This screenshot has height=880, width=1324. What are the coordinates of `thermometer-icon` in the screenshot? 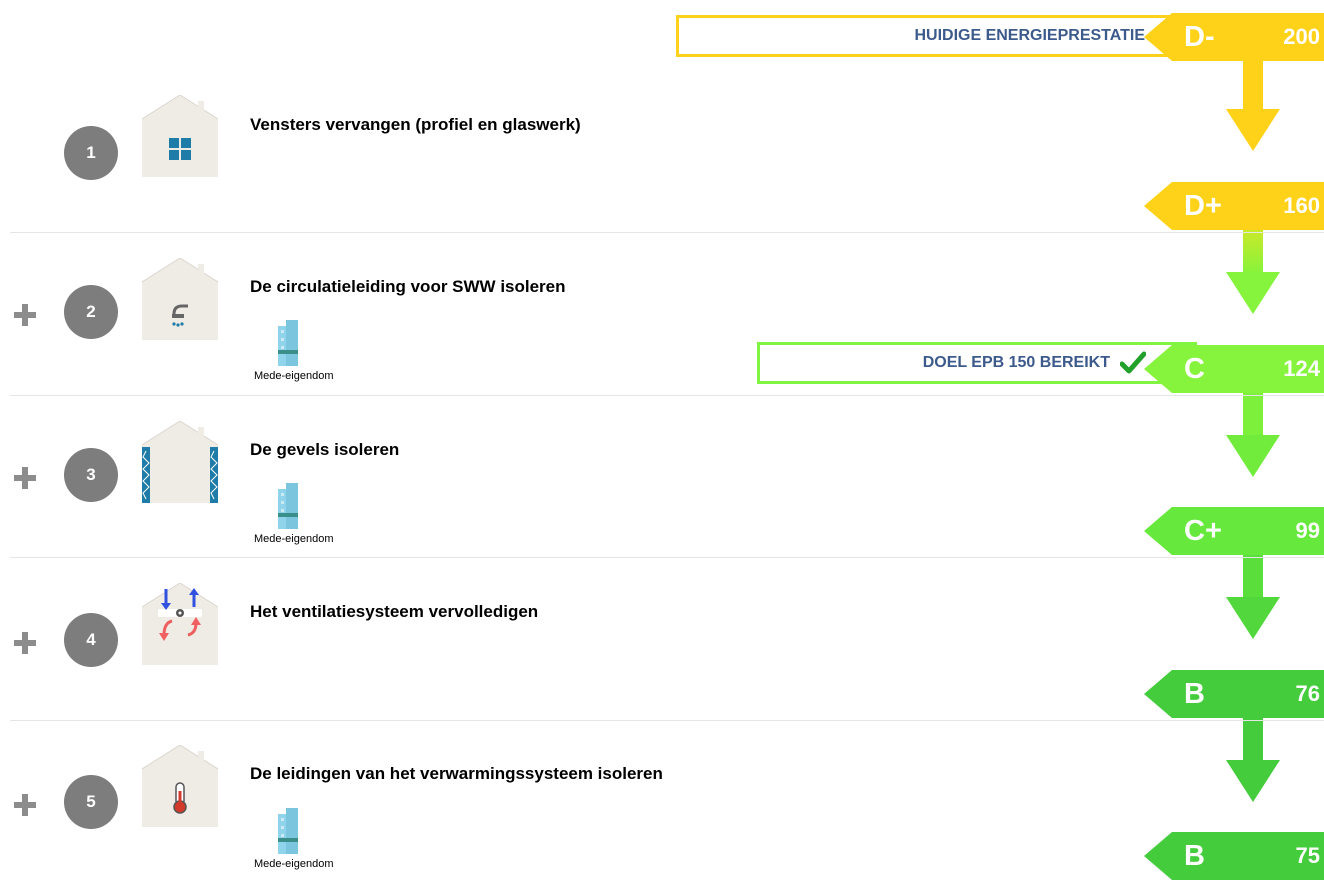 It's located at (180, 786).